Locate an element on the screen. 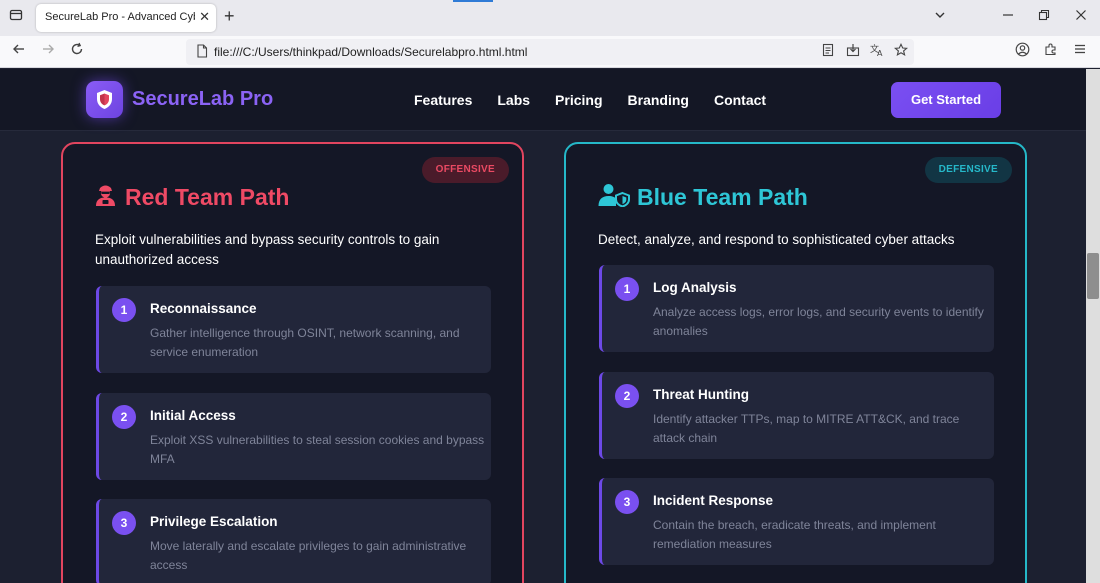 Image resolution: width=1100 pixels, height=583 pixels. reader-view-icon is located at coordinates (829, 51).